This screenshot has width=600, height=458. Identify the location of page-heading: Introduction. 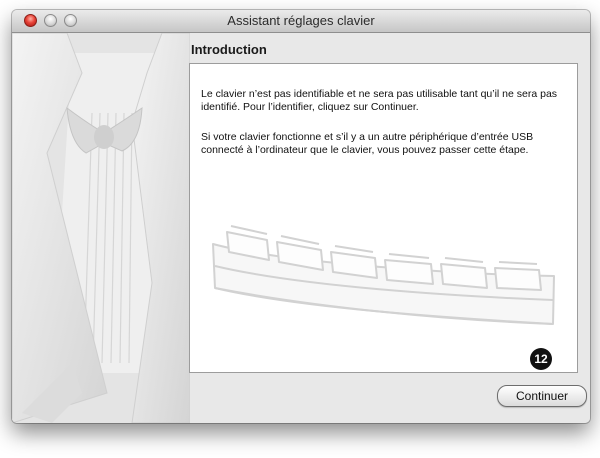
(229, 49).